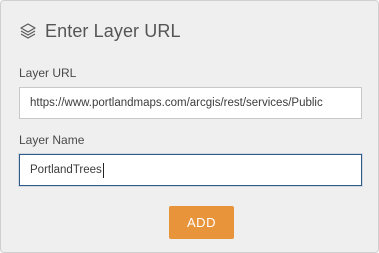  Describe the element at coordinates (48, 73) in the screenshot. I see `layer-url-label: Layer URL` at that location.